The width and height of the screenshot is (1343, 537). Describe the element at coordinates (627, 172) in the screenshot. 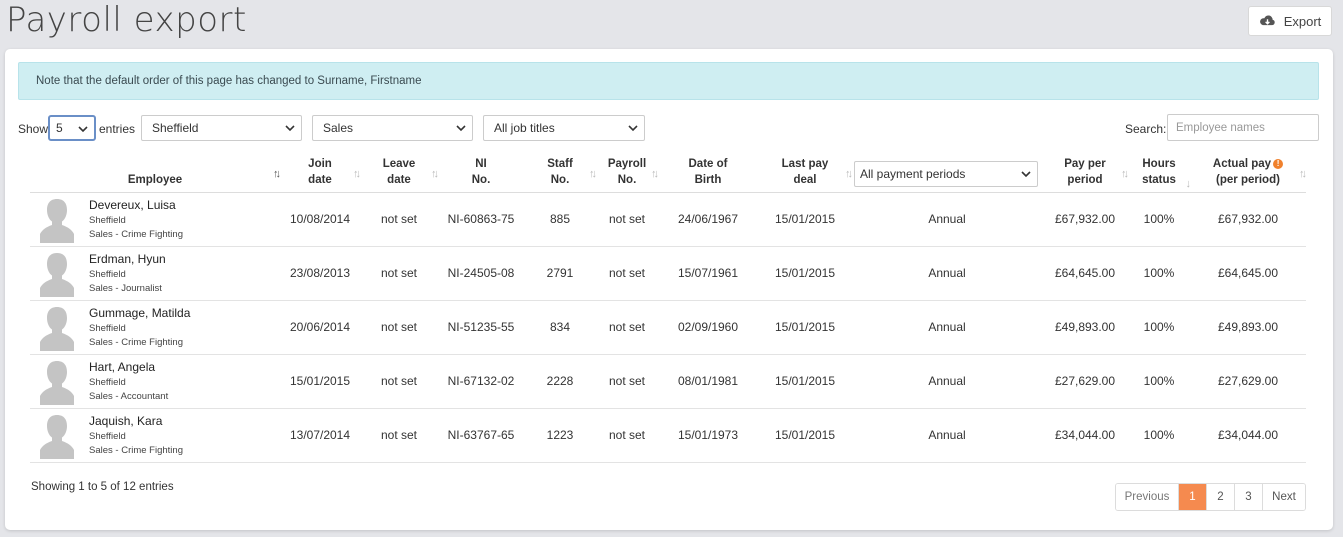

I see `col-payroll-number: Payroll No. ↑↓` at that location.